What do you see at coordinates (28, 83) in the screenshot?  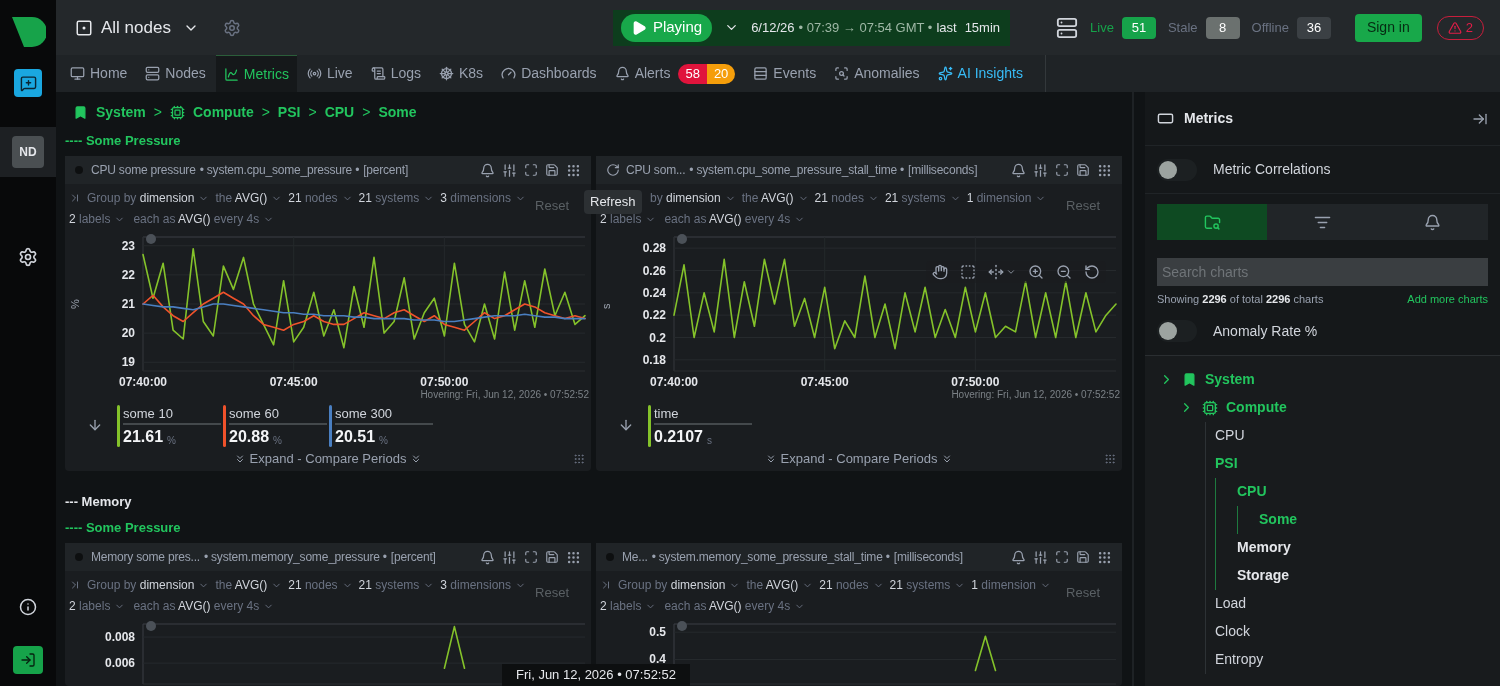 I see `chat-button` at bounding box center [28, 83].